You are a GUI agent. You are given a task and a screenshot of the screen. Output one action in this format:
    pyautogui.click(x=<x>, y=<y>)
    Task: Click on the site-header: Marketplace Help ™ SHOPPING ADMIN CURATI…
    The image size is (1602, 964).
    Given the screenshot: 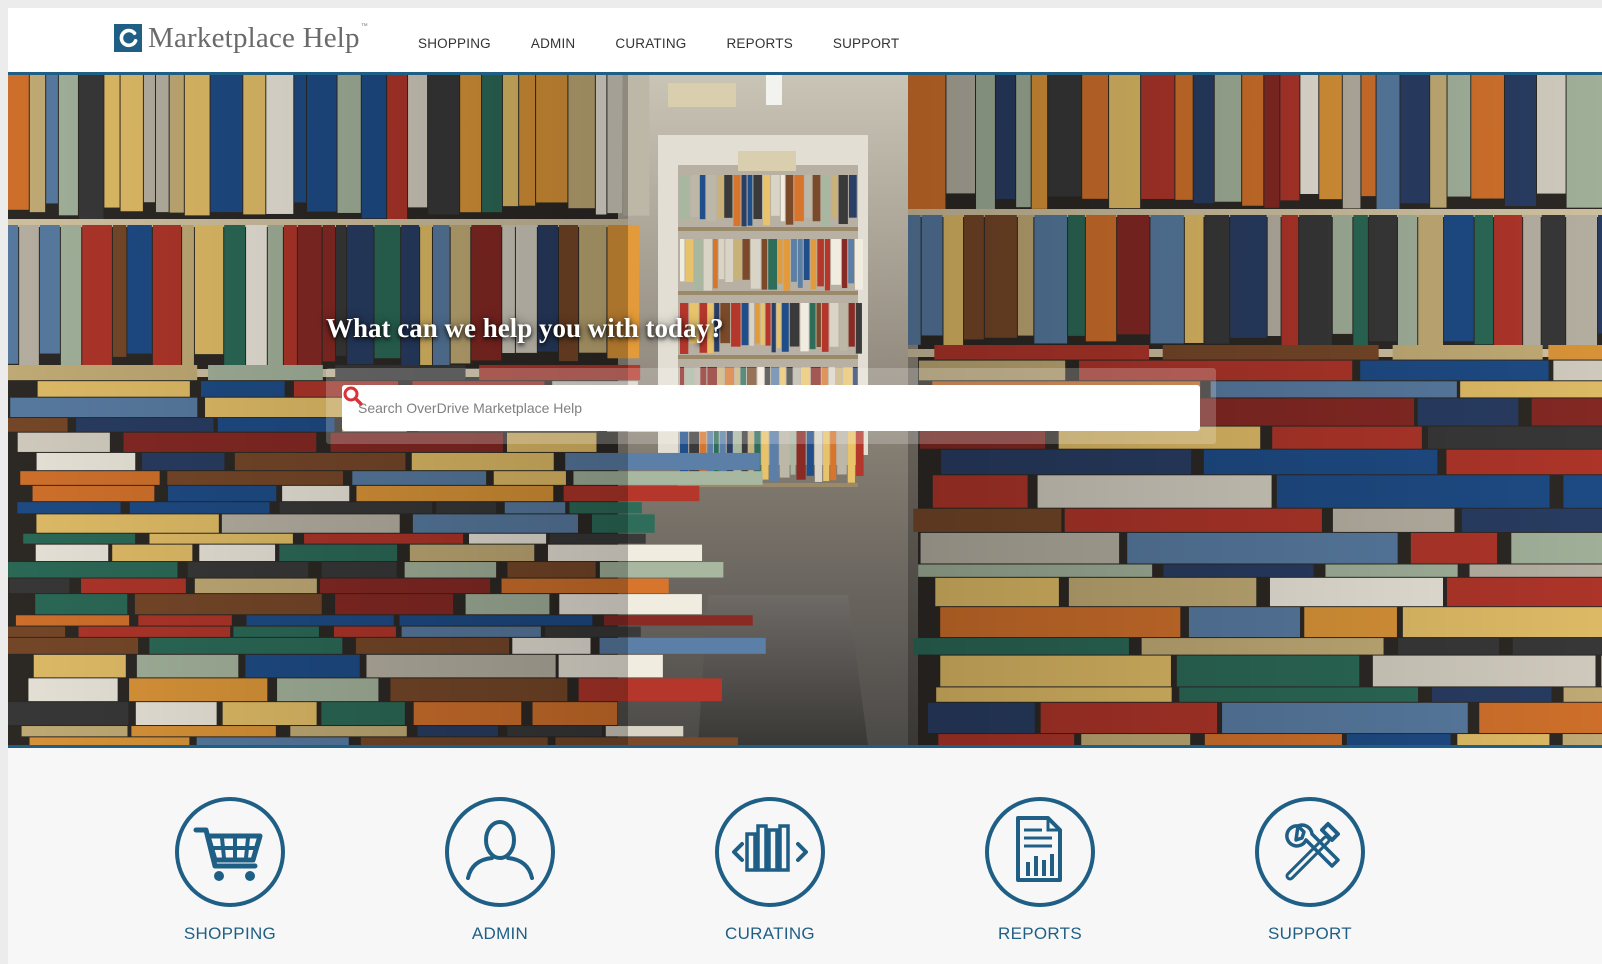 What is the action you would take?
    pyautogui.click(x=805, y=41)
    